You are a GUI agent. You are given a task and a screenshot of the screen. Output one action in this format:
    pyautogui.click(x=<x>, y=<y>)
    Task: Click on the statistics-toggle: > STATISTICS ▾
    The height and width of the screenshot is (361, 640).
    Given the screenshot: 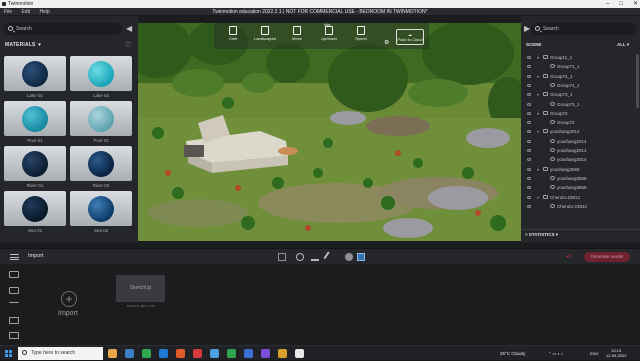 What is the action you would take?
    pyautogui.click(x=541, y=235)
    